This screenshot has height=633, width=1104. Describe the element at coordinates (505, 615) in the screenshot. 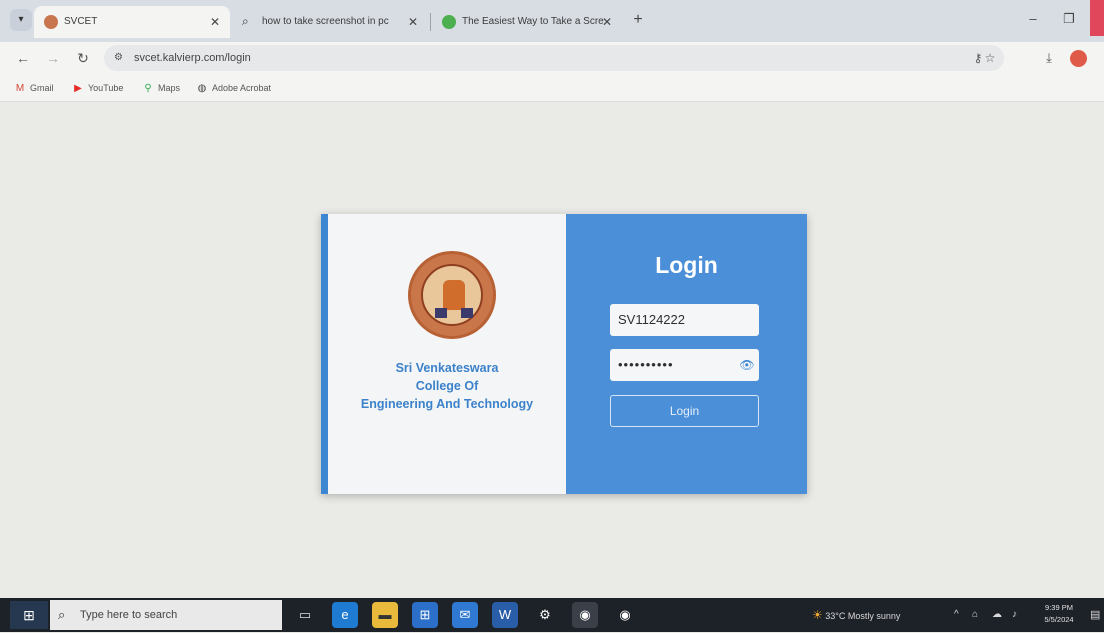

I see `word-icon: W` at that location.